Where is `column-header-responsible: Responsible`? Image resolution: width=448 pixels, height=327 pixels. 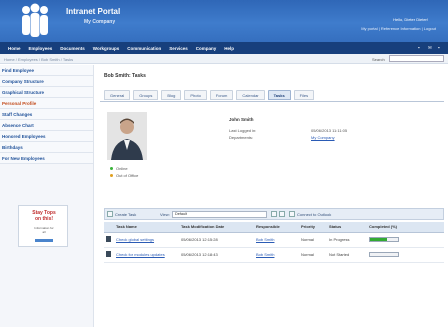
column-header-responsible: Responsible is located at coordinates (276, 227).